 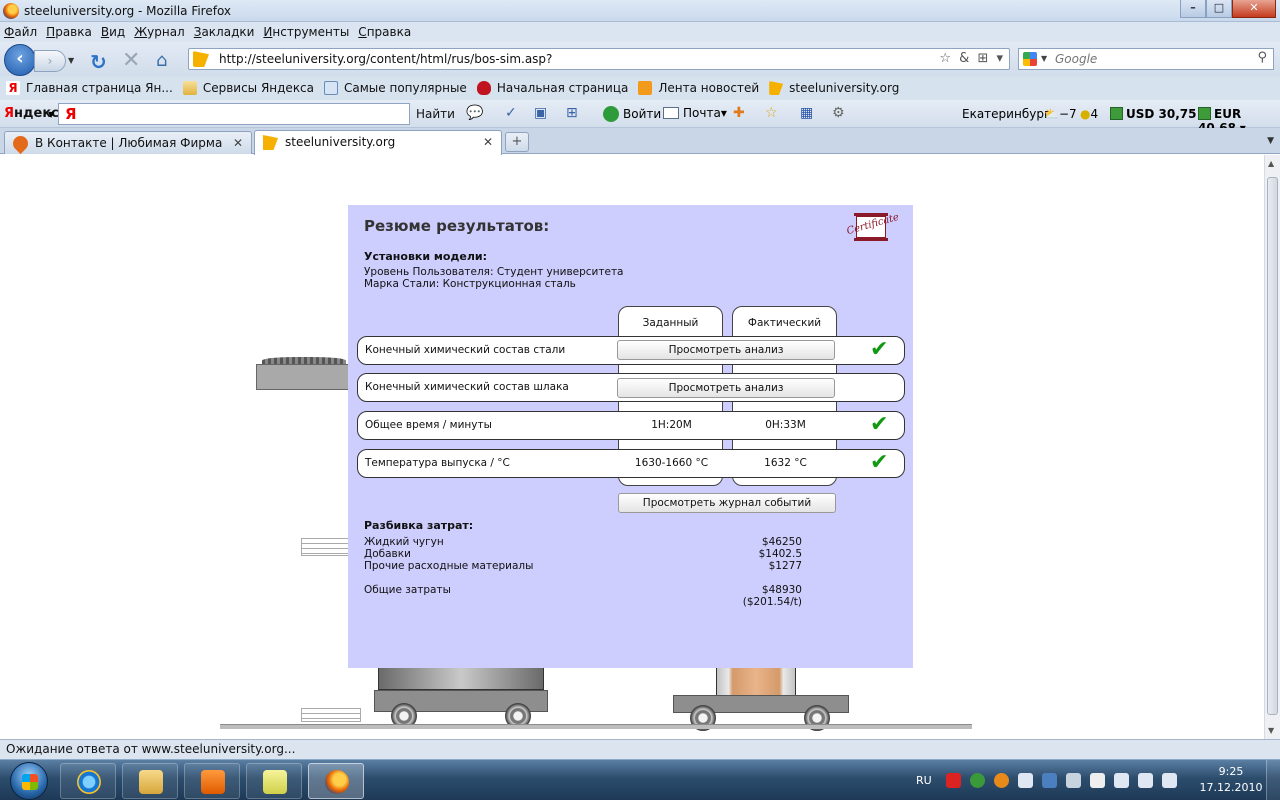 I want to click on taskbar-media-player, so click(x=212, y=781).